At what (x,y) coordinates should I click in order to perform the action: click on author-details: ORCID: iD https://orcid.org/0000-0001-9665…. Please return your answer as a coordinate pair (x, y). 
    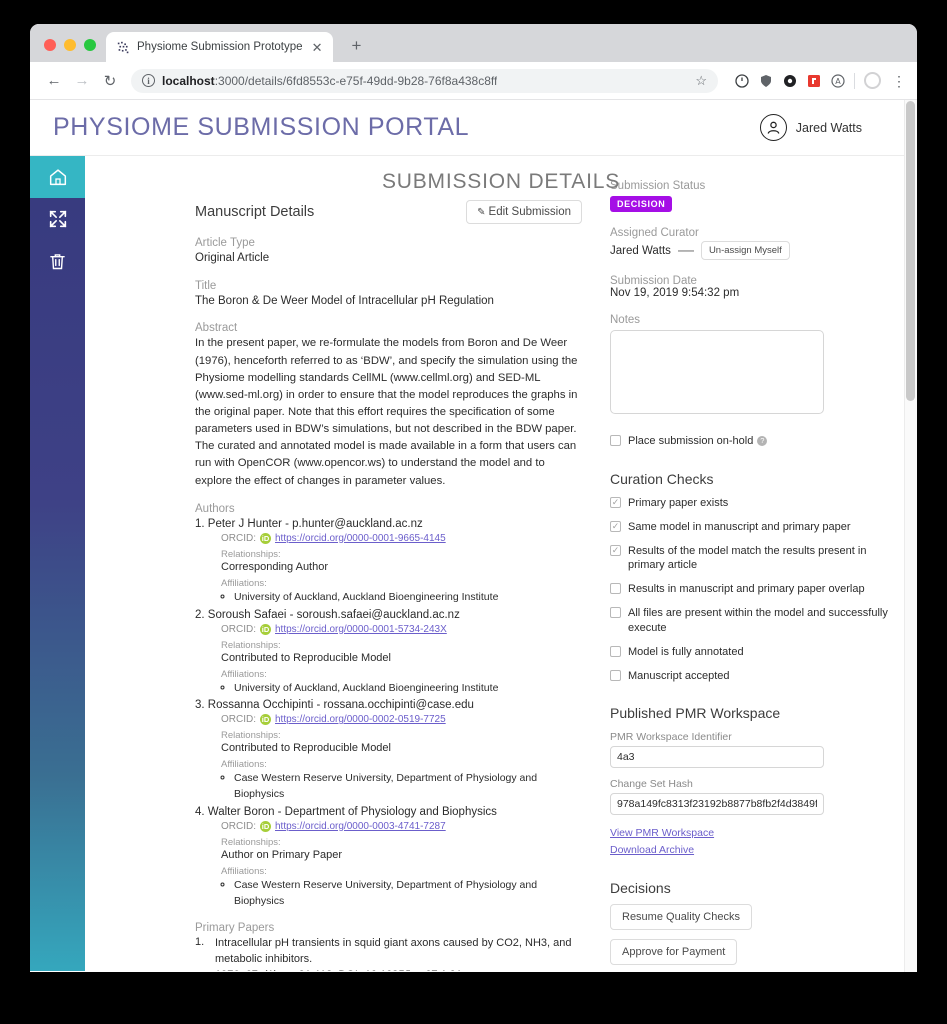
    Looking at the image, I should click on (388, 569).